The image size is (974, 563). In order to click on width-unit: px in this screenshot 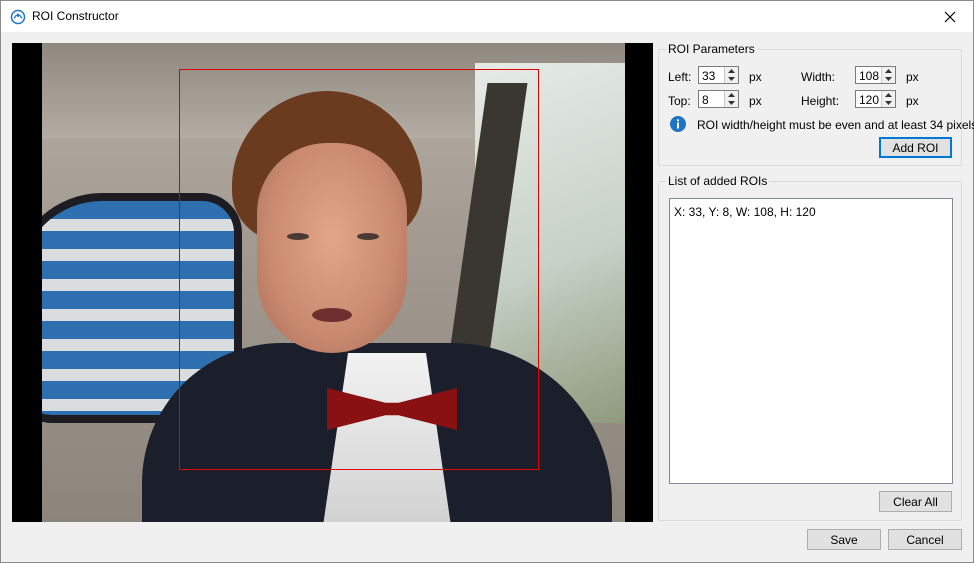, I will do `click(912, 77)`.